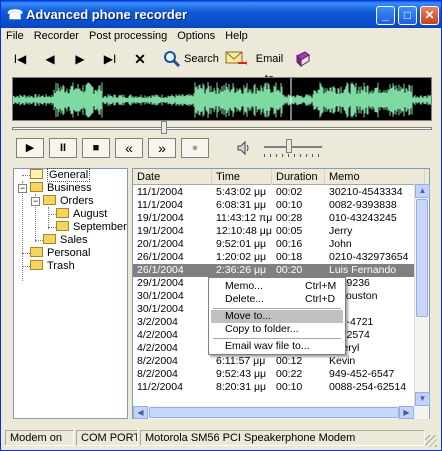  Describe the element at coordinates (342, 361) in the screenshot. I see `cell-memo: Kevin` at that location.